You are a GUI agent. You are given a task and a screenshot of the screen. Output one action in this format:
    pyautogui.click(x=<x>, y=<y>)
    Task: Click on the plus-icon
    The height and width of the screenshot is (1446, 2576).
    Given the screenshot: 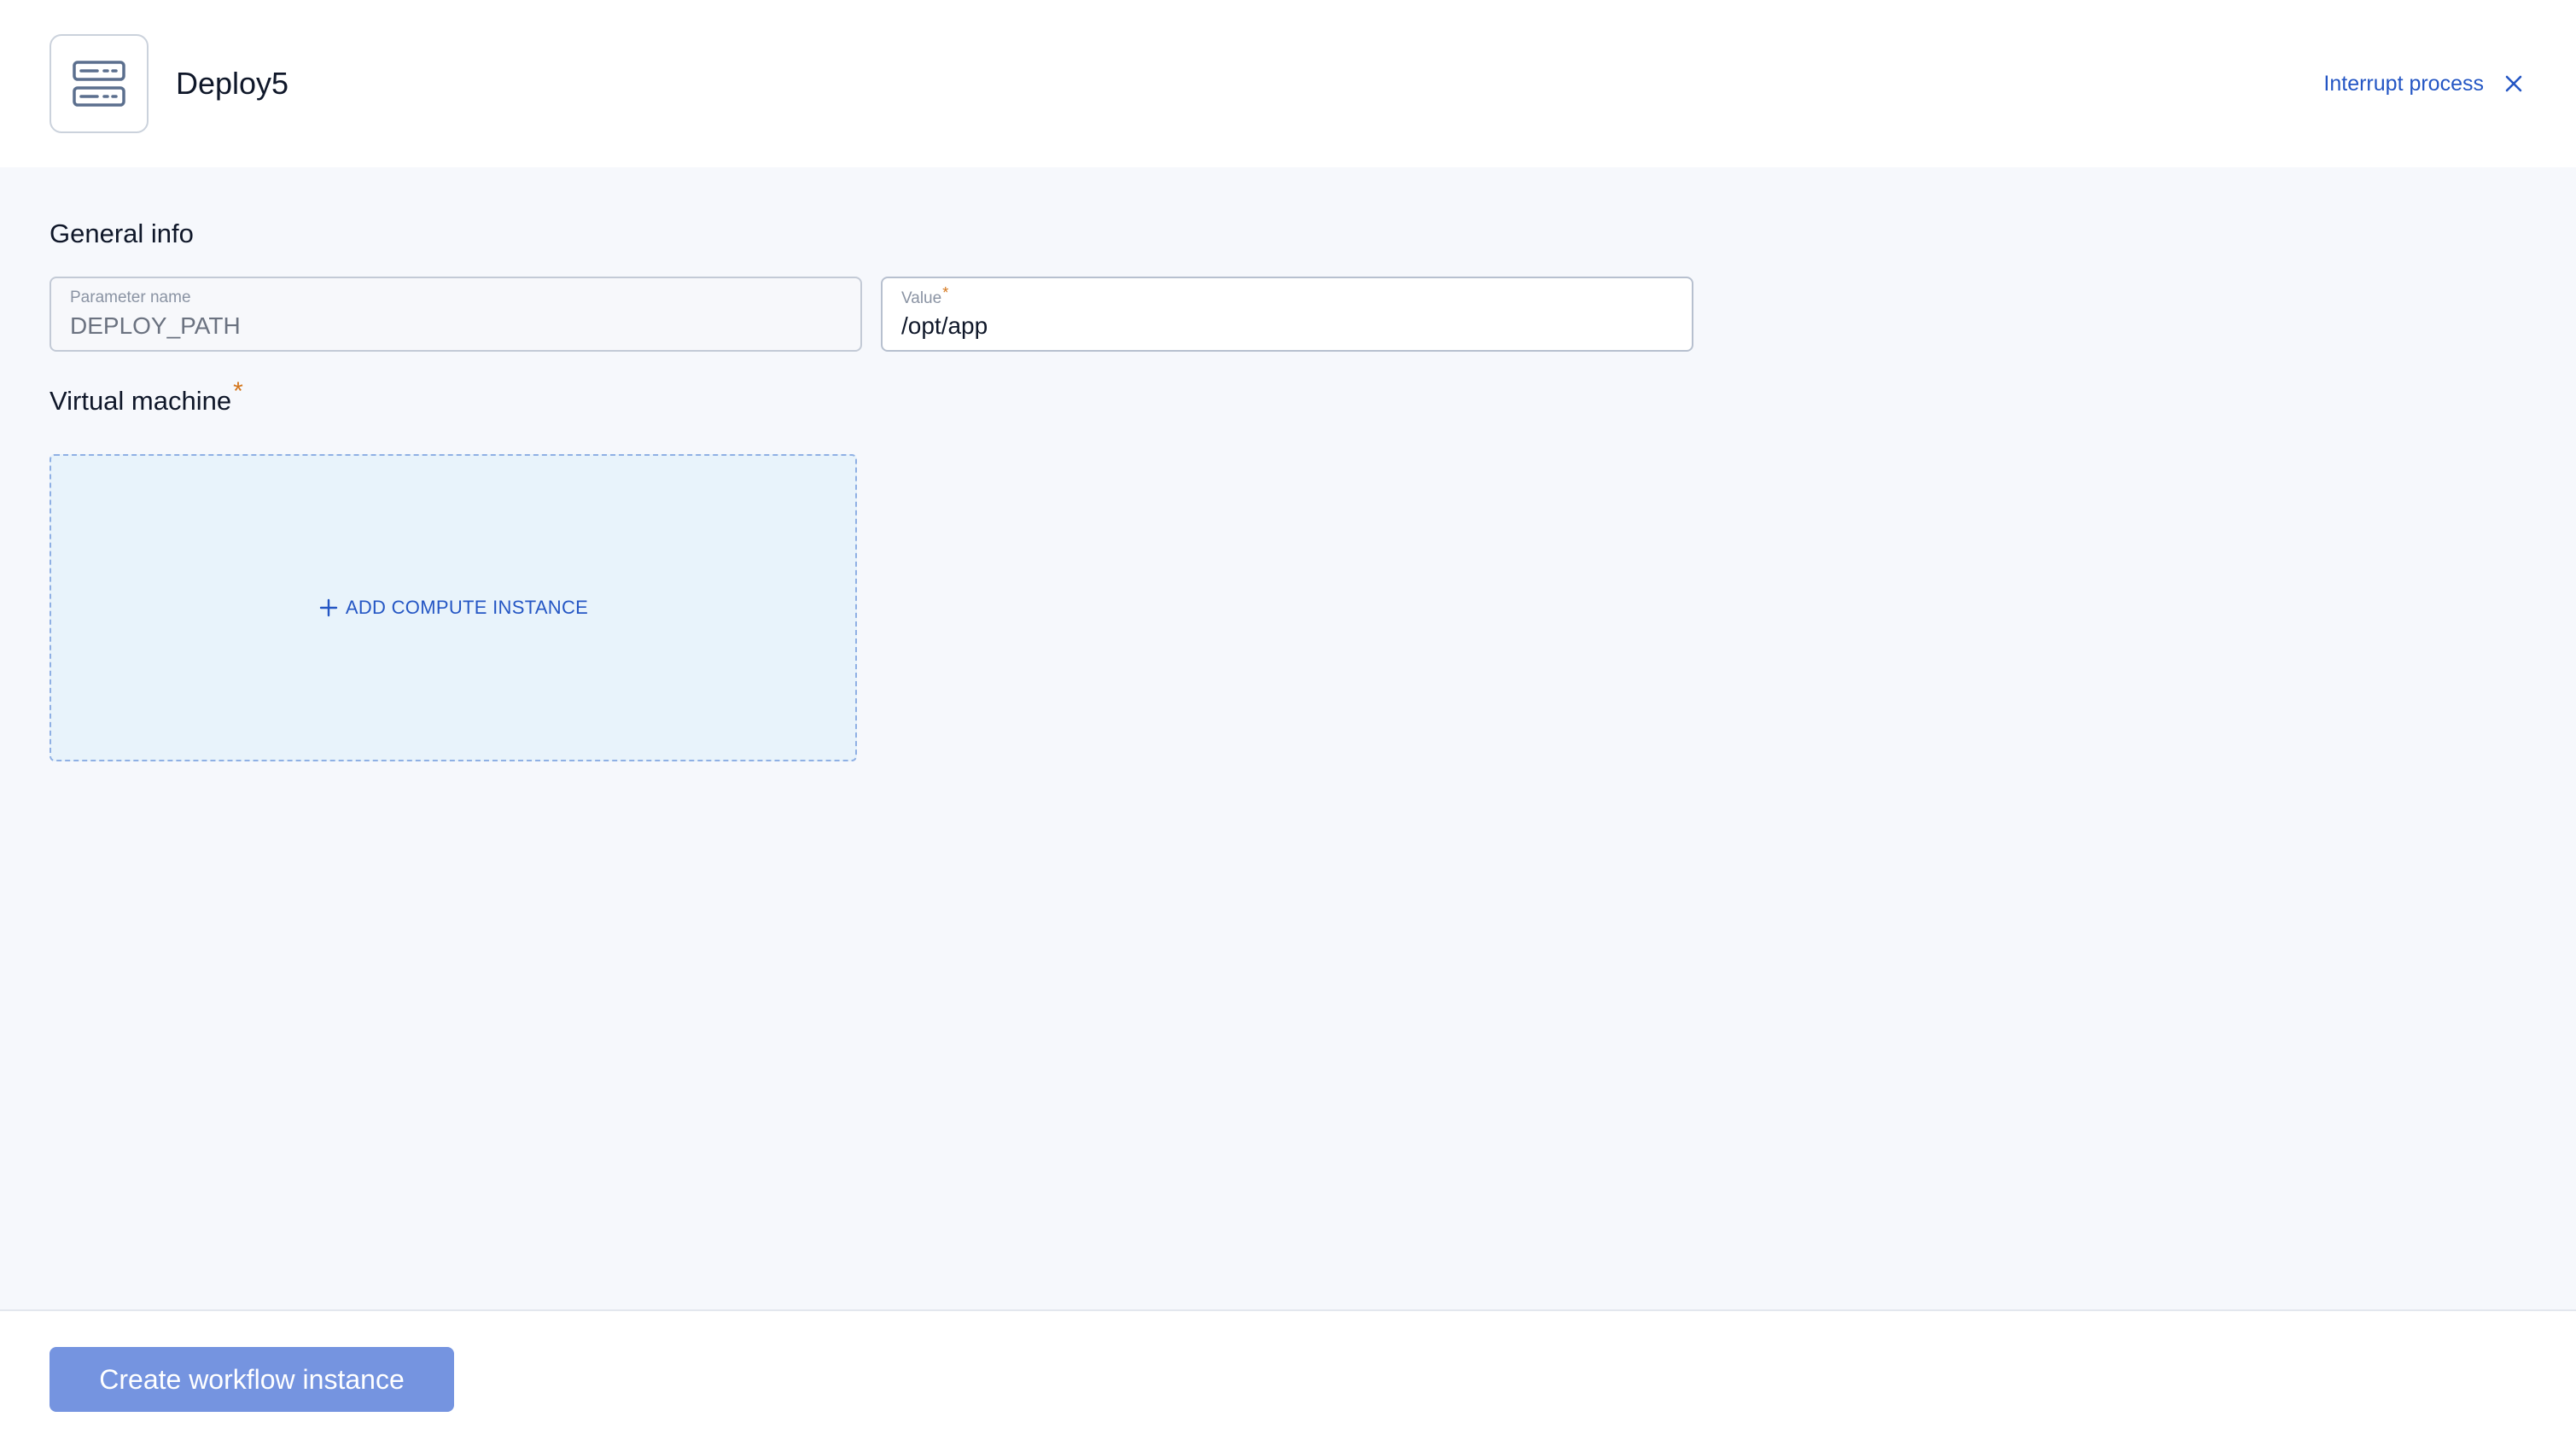 What is the action you would take?
    pyautogui.click(x=328, y=608)
    